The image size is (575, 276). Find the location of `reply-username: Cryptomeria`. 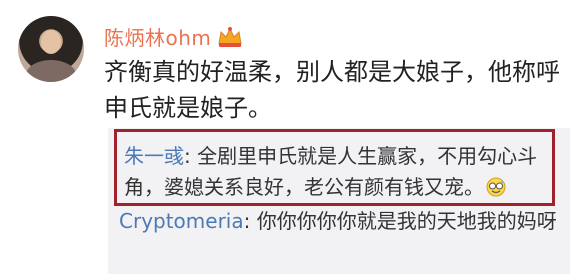

reply-username: Cryptomeria is located at coordinates (181, 221).